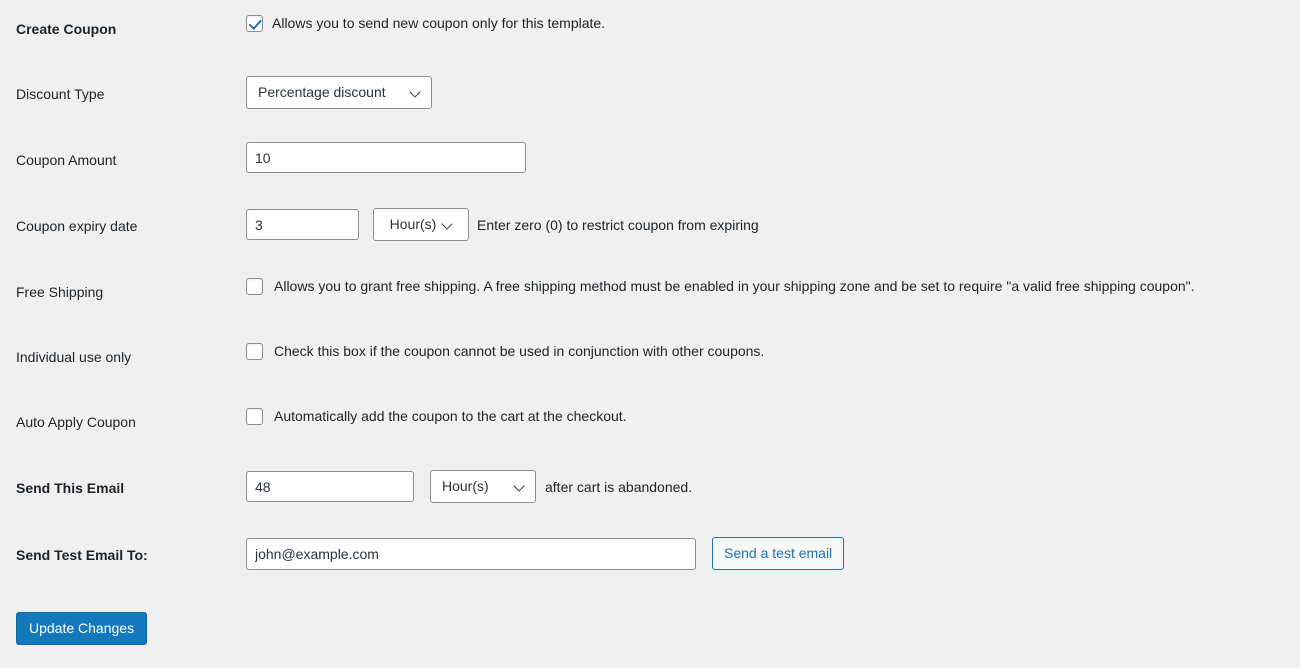 This screenshot has width=1300, height=668. What do you see at coordinates (386, 157) in the screenshot?
I see `coupon-amount-input` at bounding box center [386, 157].